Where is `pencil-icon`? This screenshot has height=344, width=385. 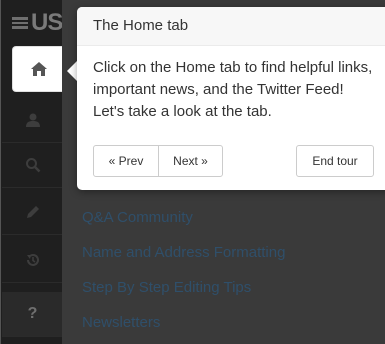 pencil-icon is located at coordinates (32, 212).